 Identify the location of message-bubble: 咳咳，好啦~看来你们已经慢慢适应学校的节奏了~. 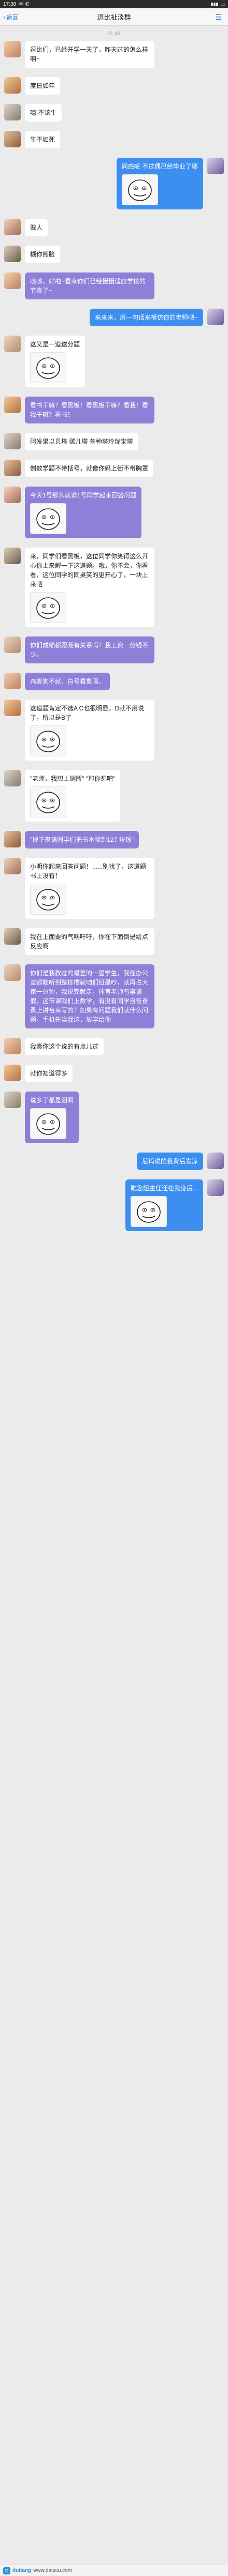
(89, 285).